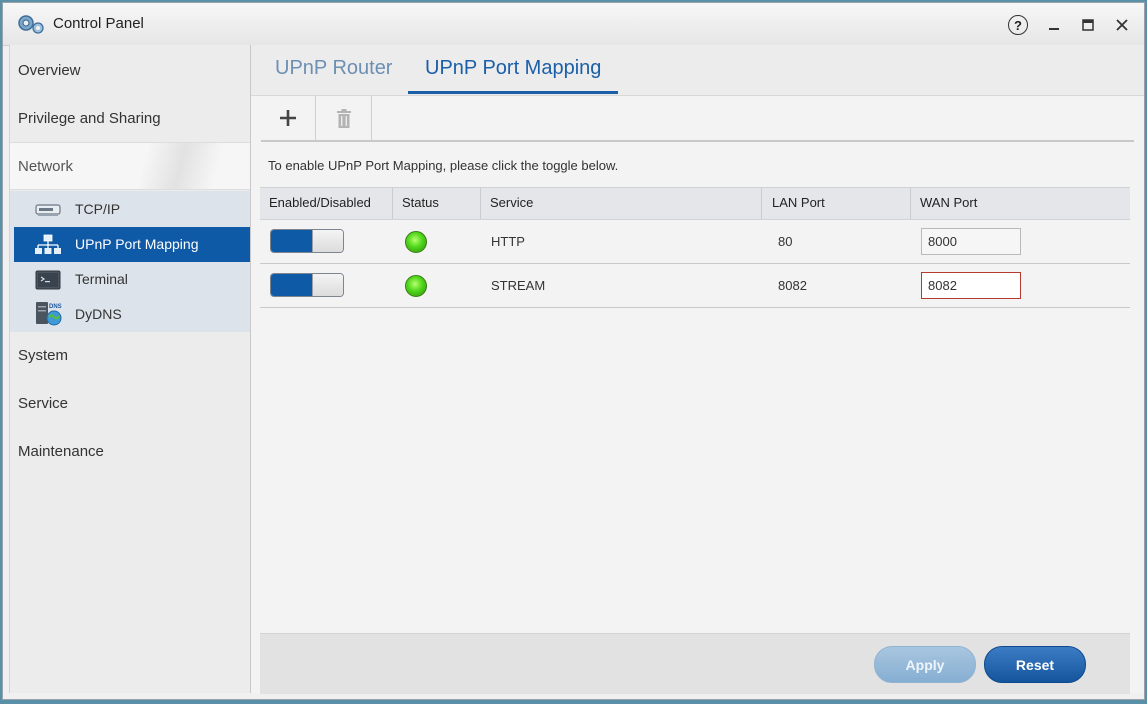 Image resolution: width=1147 pixels, height=704 pixels. Describe the element at coordinates (31, 24) in the screenshot. I see `control-panel-gear-icon` at that location.